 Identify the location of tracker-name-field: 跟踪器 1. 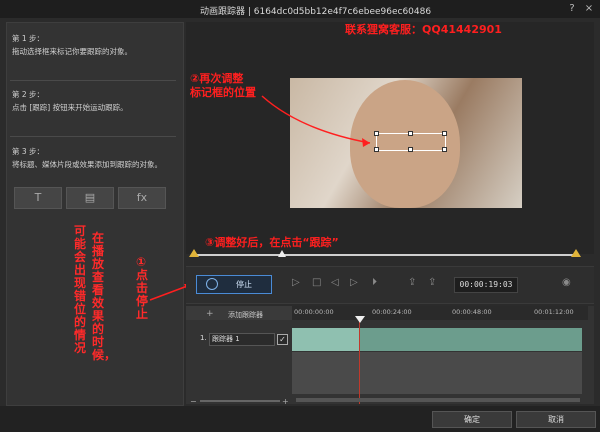
(242, 339).